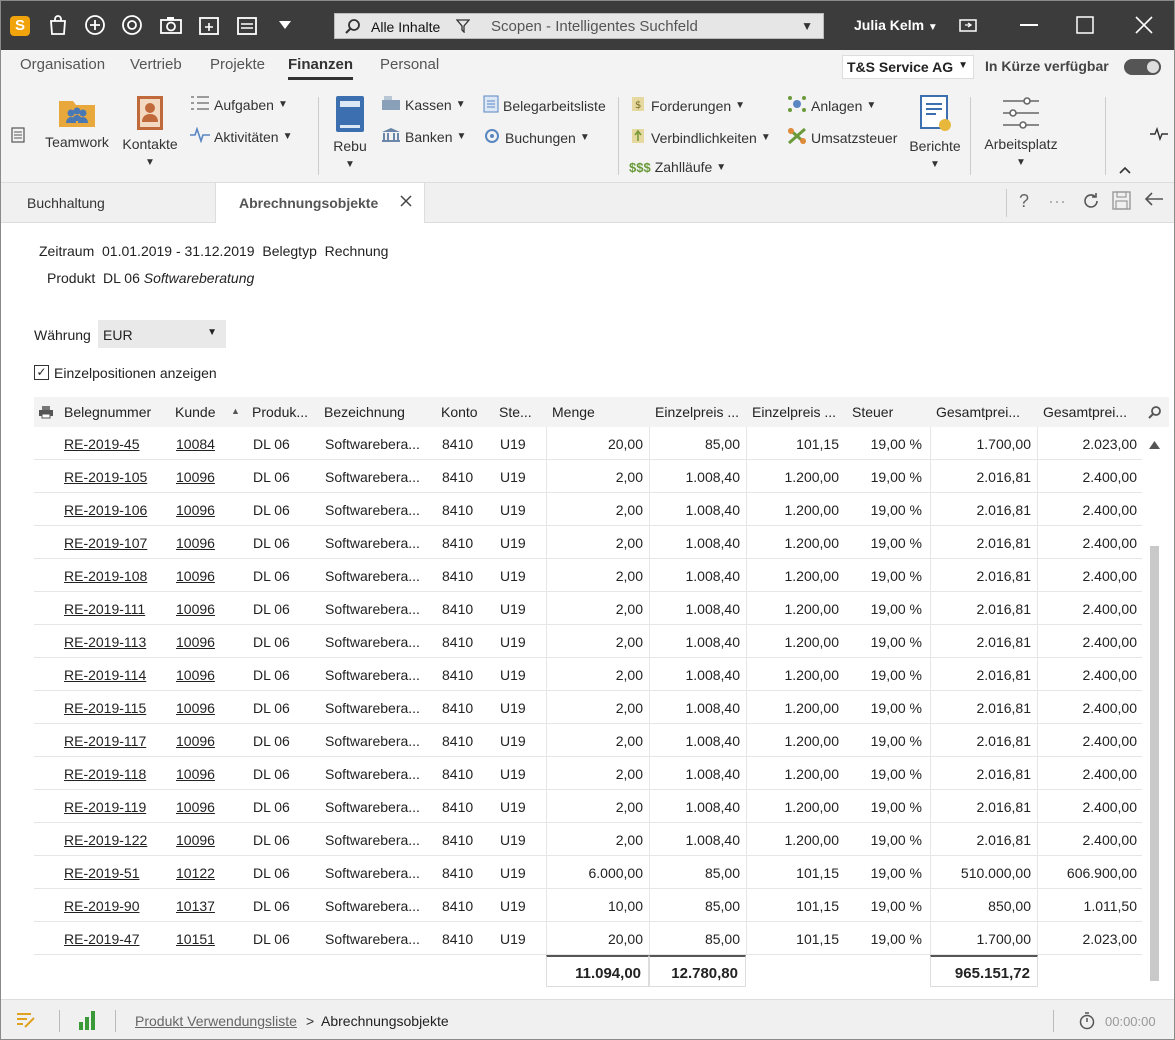  I want to click on cell-belegnummer: RE-2019-45, so click(115, 444).